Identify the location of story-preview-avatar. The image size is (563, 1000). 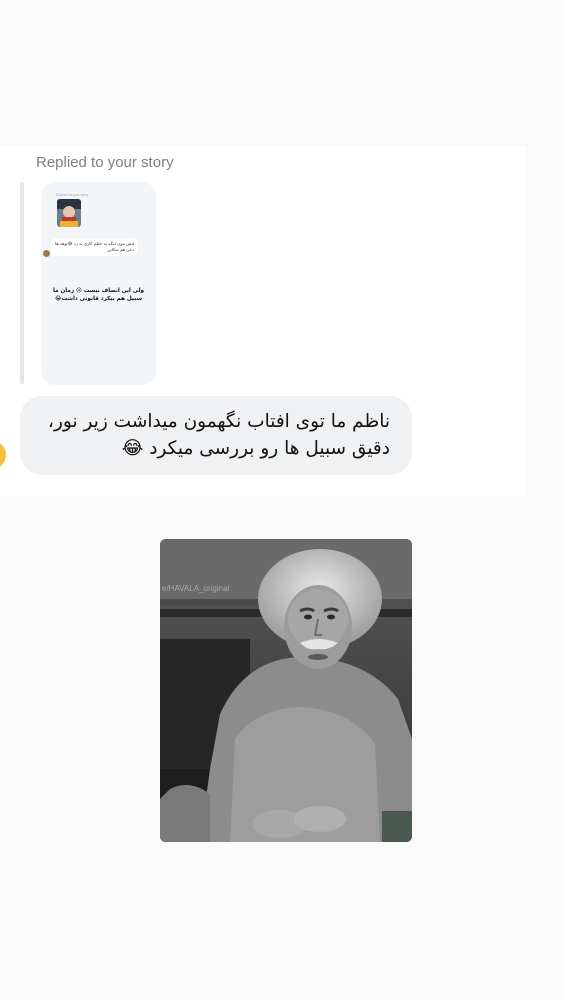
(46, 253).